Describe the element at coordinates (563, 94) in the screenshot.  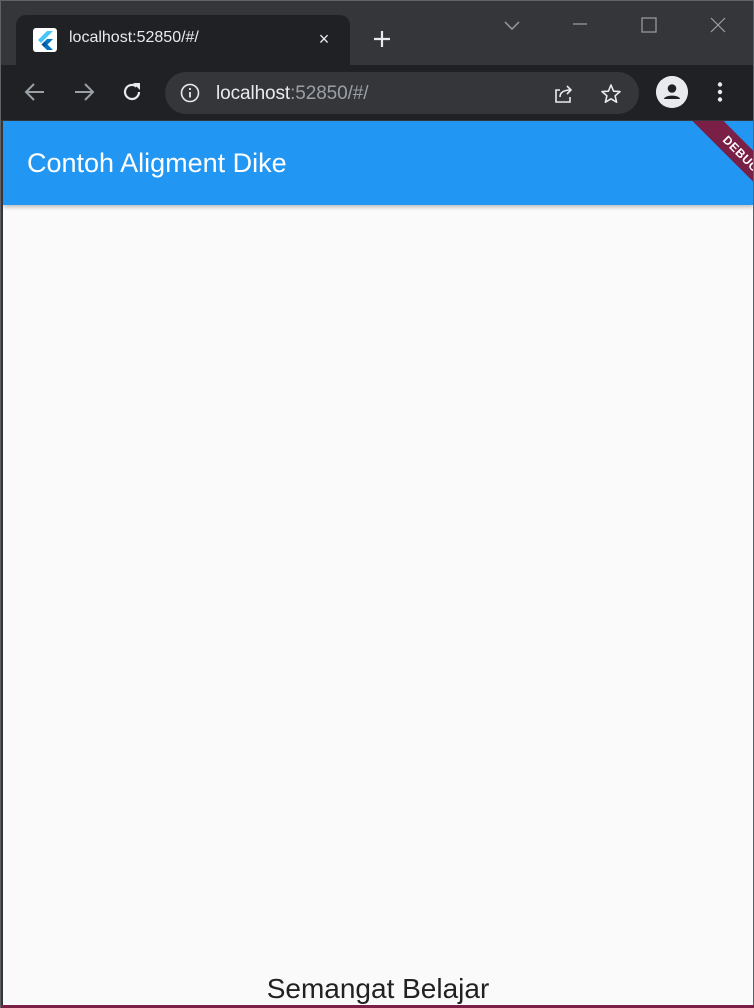
I see `share-icon` at that location.